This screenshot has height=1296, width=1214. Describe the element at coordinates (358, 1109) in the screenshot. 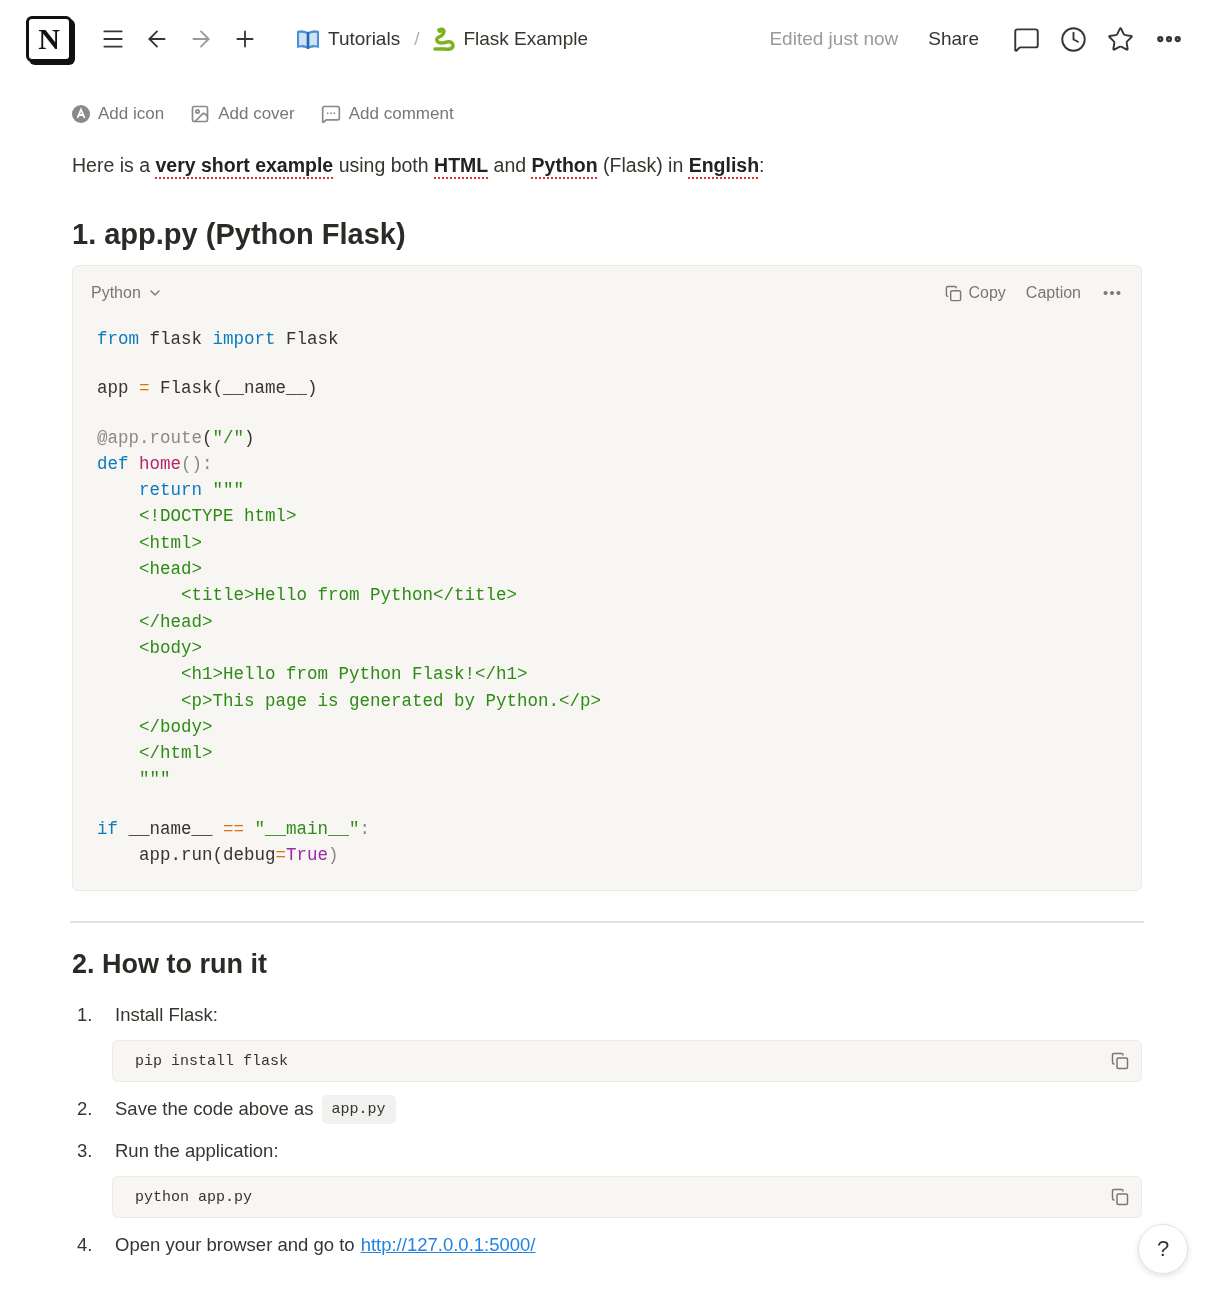

I see `inline-code: app.py` at that location.